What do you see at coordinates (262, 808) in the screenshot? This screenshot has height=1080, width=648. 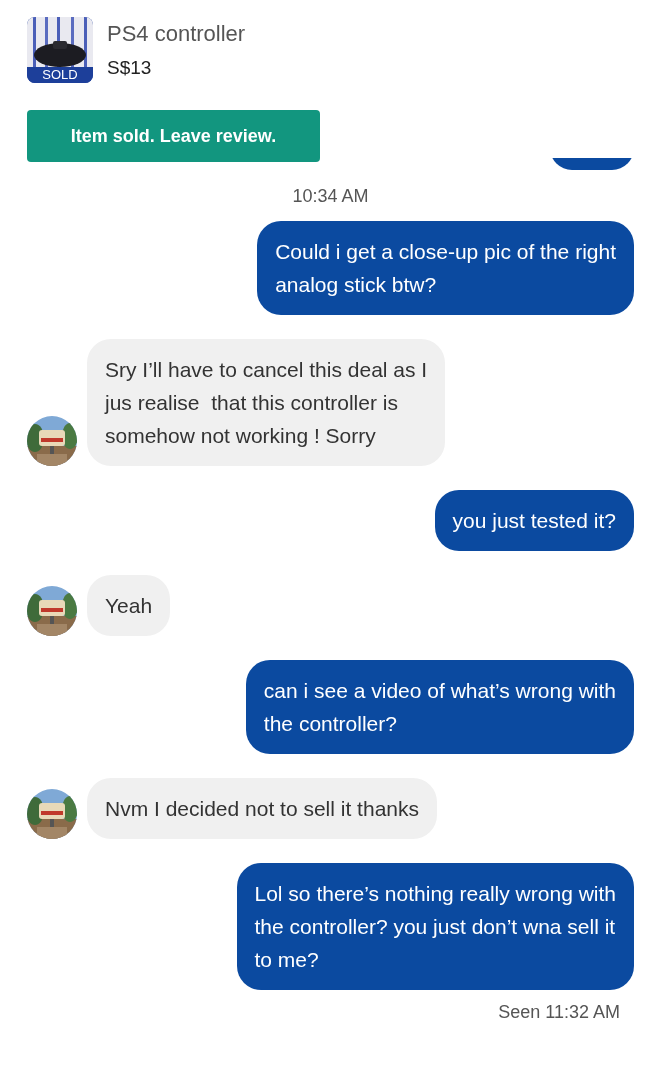 I see `message-bubble: Nvm I decided not to sell it thanks` at bounding box center [262, 808].